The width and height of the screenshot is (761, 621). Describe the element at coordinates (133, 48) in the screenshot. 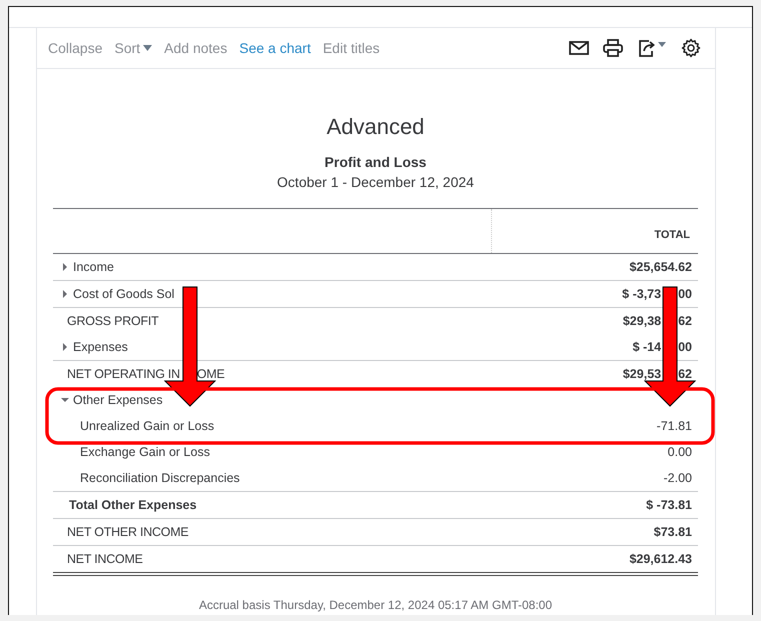

I see `sort-menu: Sort` at that location.